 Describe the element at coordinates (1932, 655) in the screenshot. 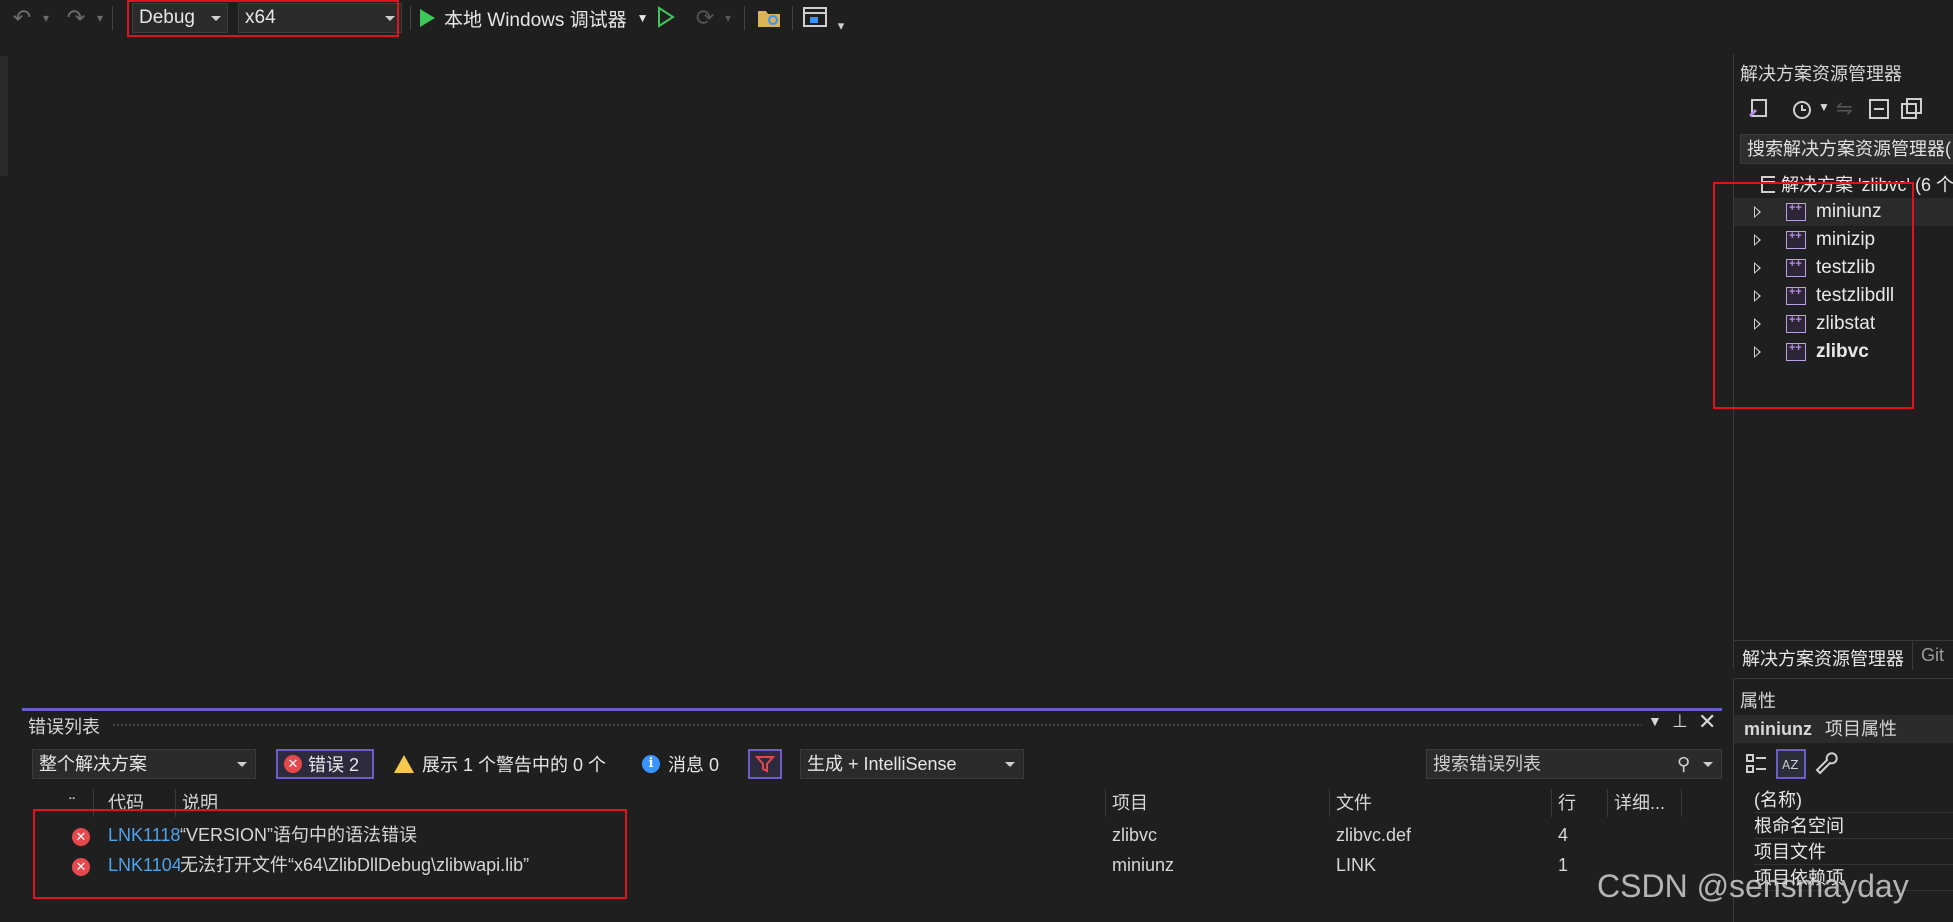

I see `tab-git: Git` at that location.